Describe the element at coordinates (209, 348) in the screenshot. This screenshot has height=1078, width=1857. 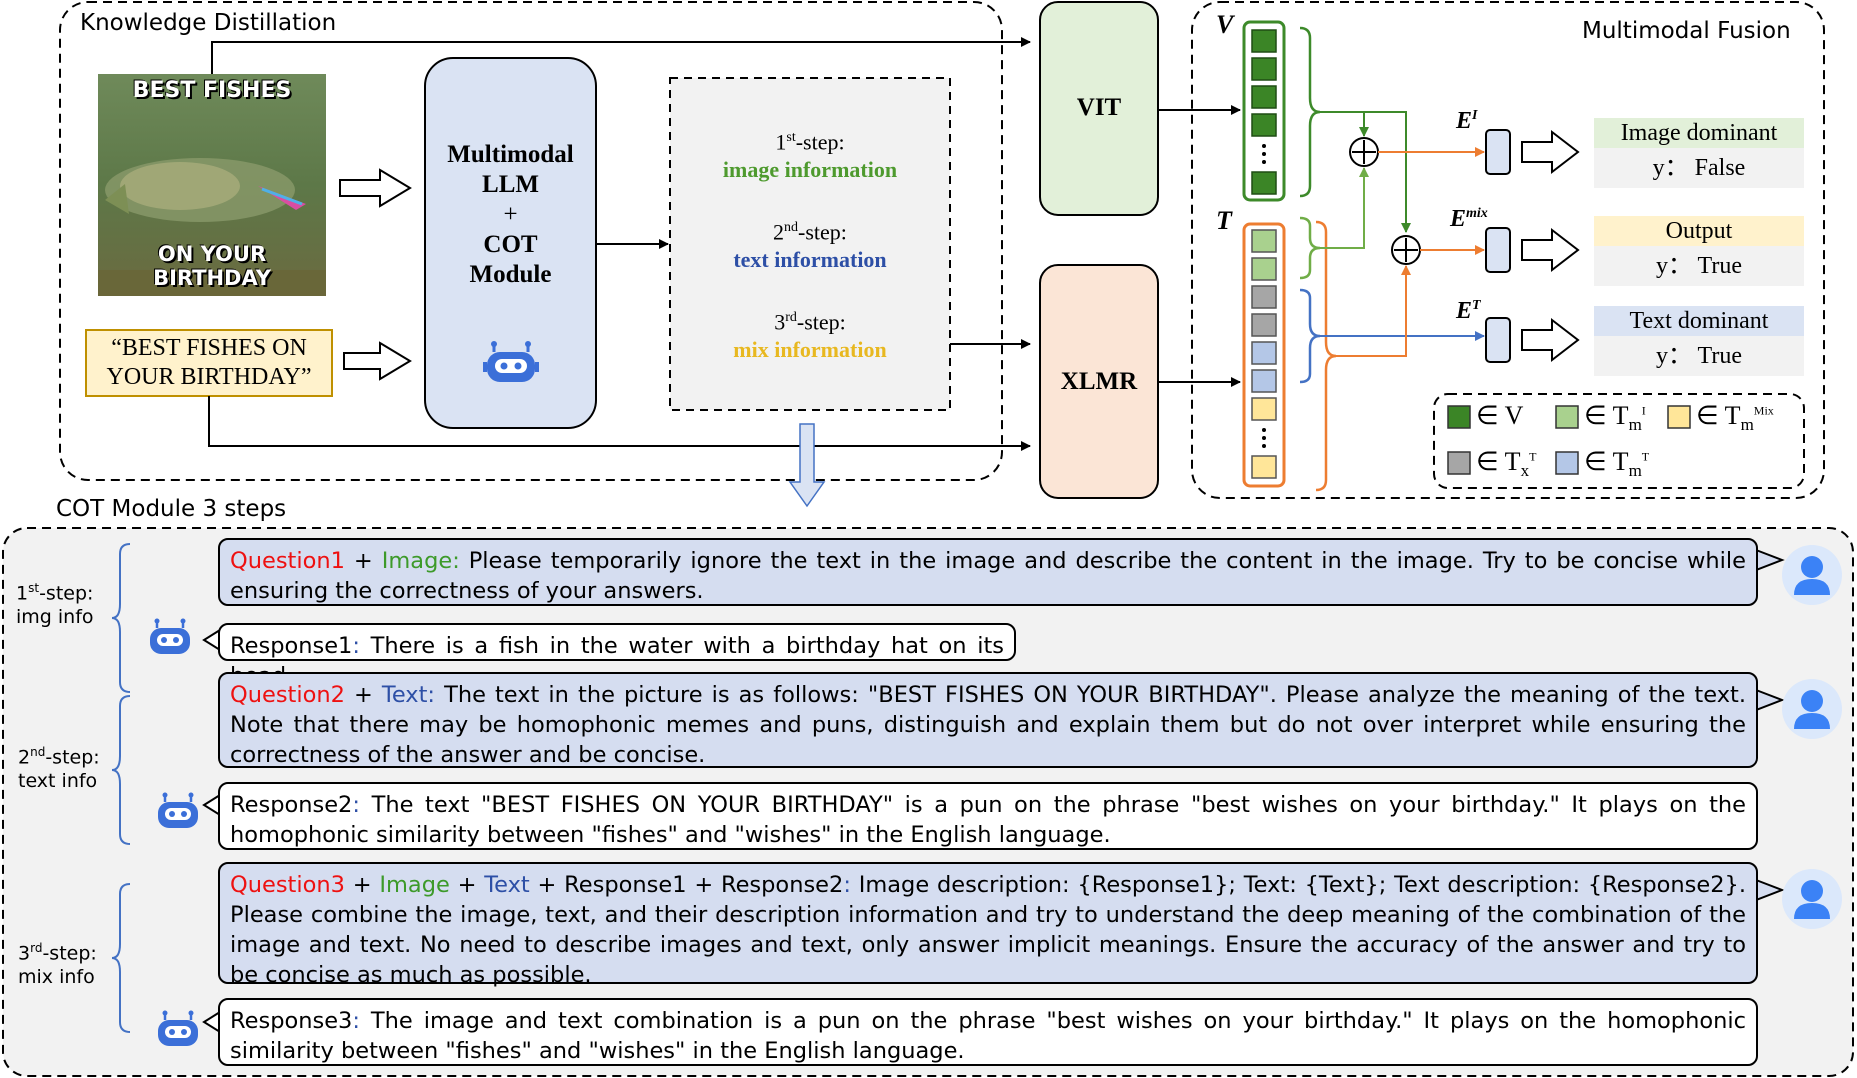
I see `quote-line-1: “BEST FISHES ON` at that location.